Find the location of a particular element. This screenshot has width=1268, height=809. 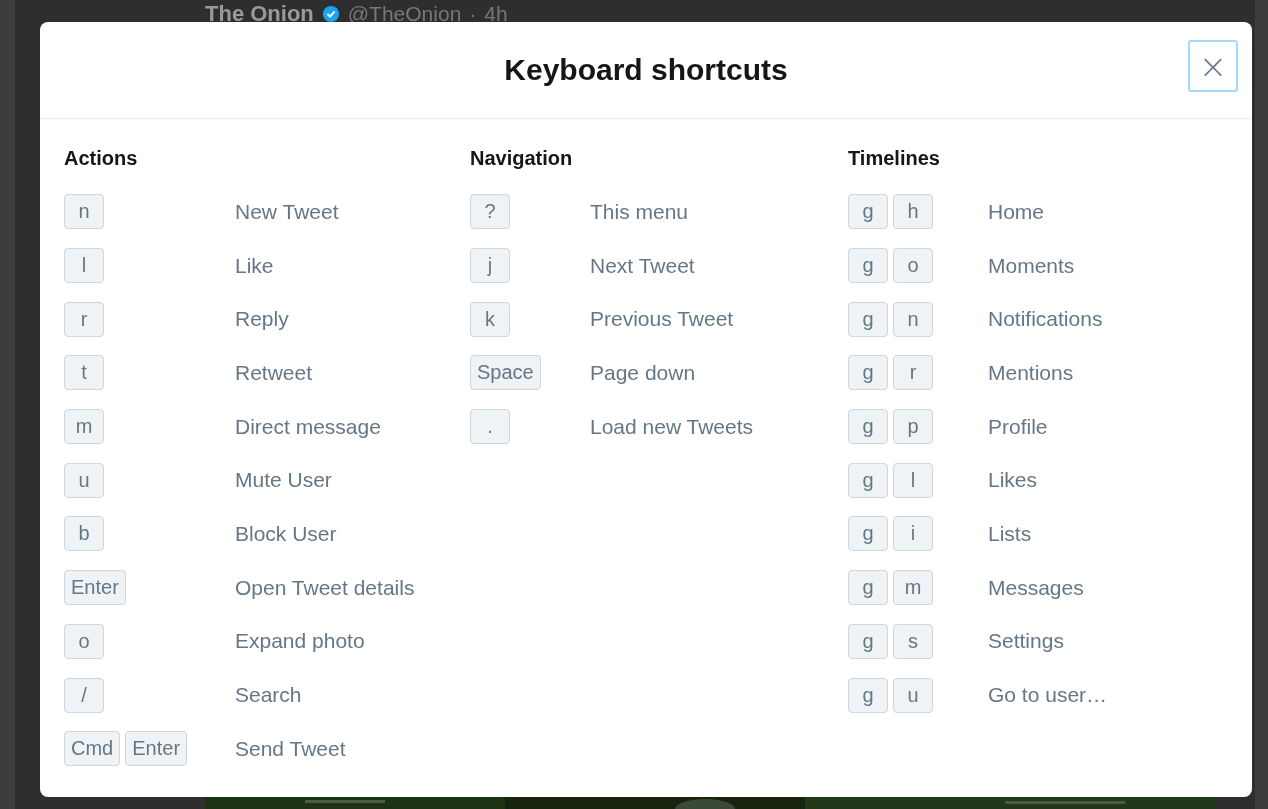

key-cap: t is located at coordinates (84, 373).